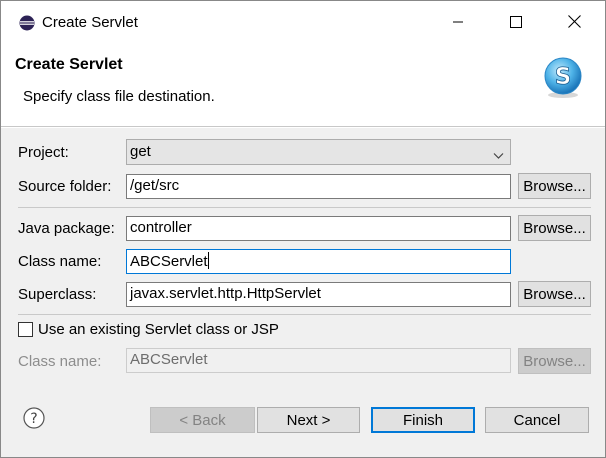 This screenshot has width=606, height=458. I want to click on window-title: Create Servlet, so click(90, 22).